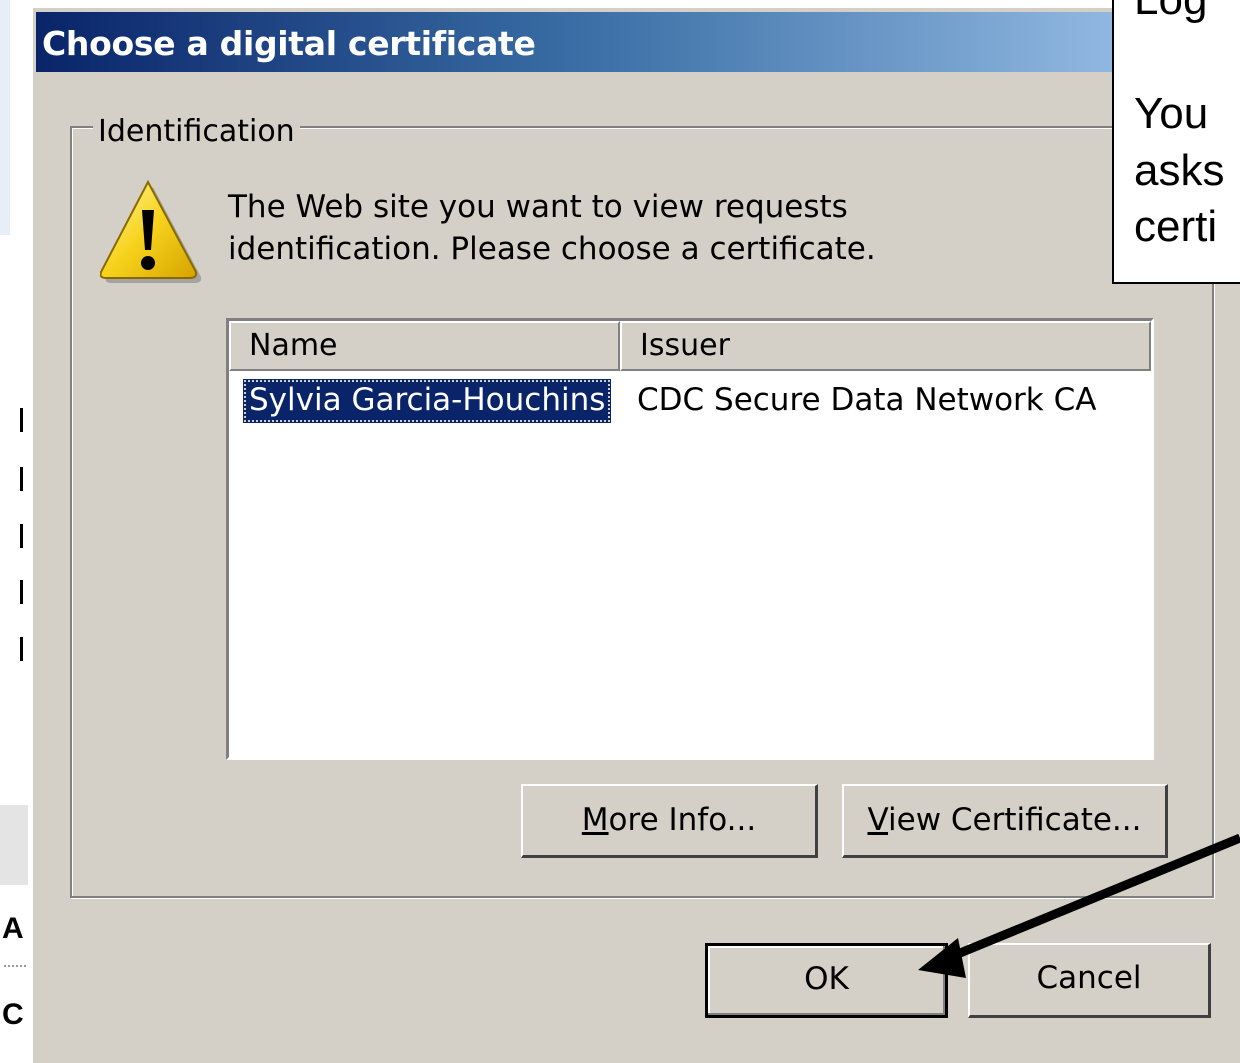 The height and width of the screenshot is (1063, 1240). I want to click on cancel-button: Cancel, so click(1089, 980).